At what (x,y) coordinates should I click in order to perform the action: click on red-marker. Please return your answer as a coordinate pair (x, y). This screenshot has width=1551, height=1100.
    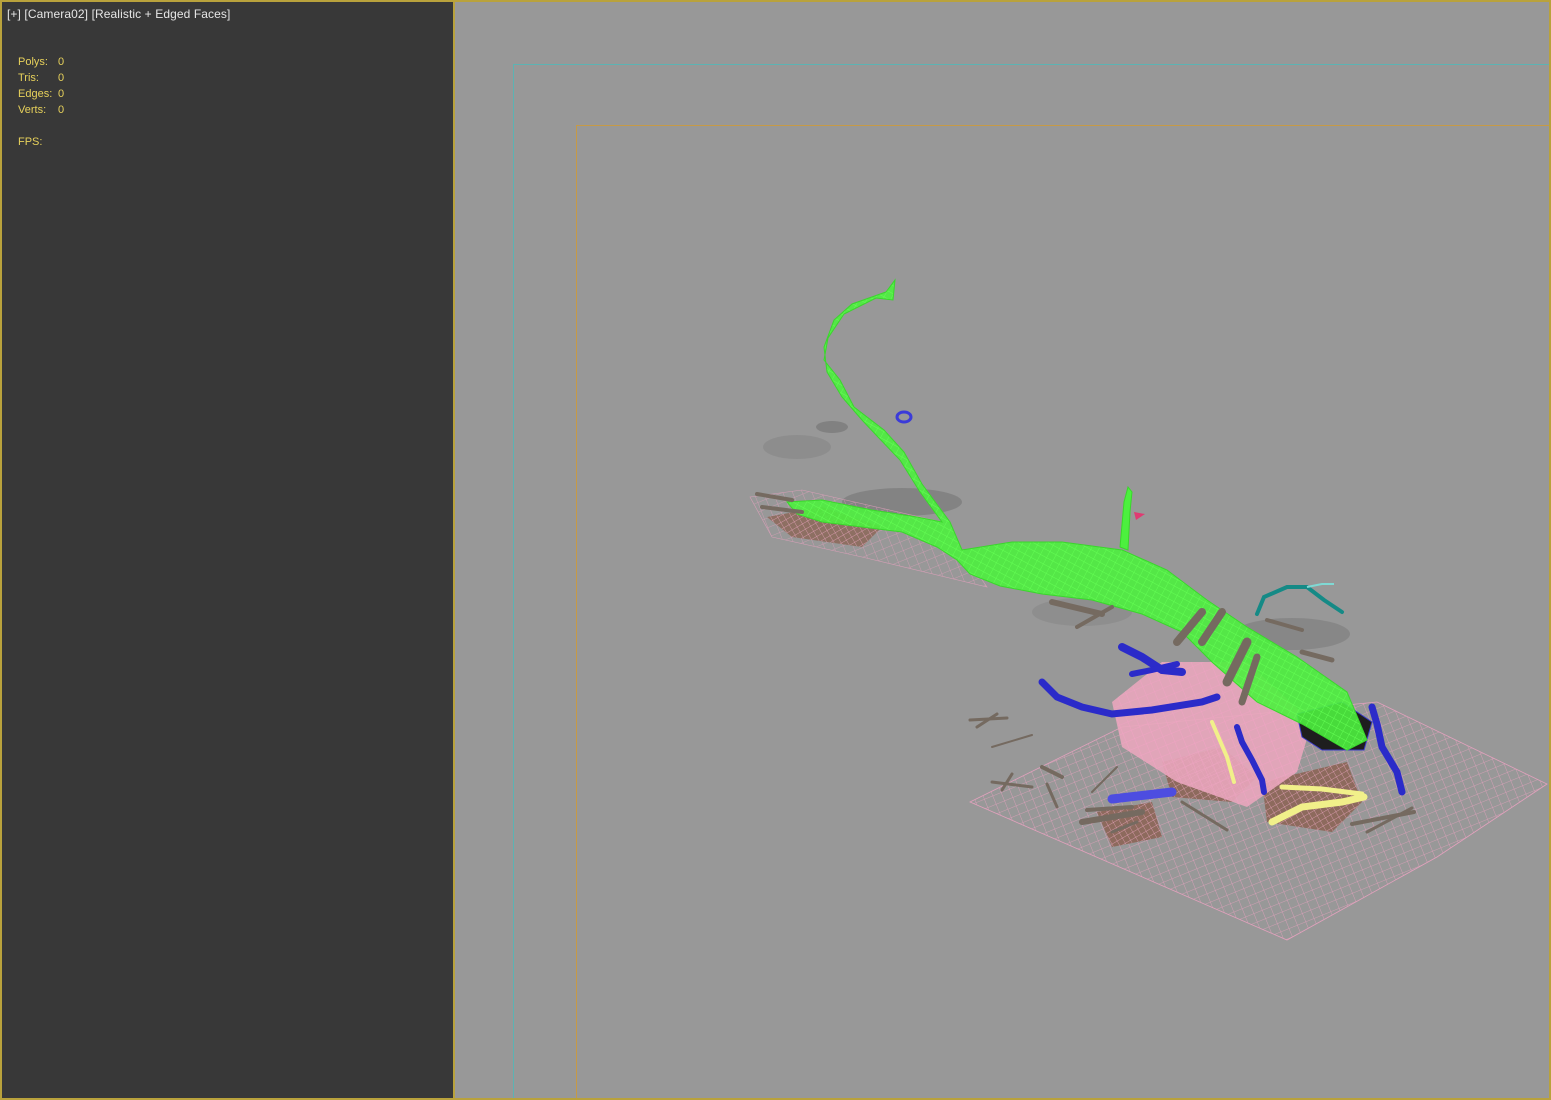
    Looking at the image, I should click on (1139, 516).